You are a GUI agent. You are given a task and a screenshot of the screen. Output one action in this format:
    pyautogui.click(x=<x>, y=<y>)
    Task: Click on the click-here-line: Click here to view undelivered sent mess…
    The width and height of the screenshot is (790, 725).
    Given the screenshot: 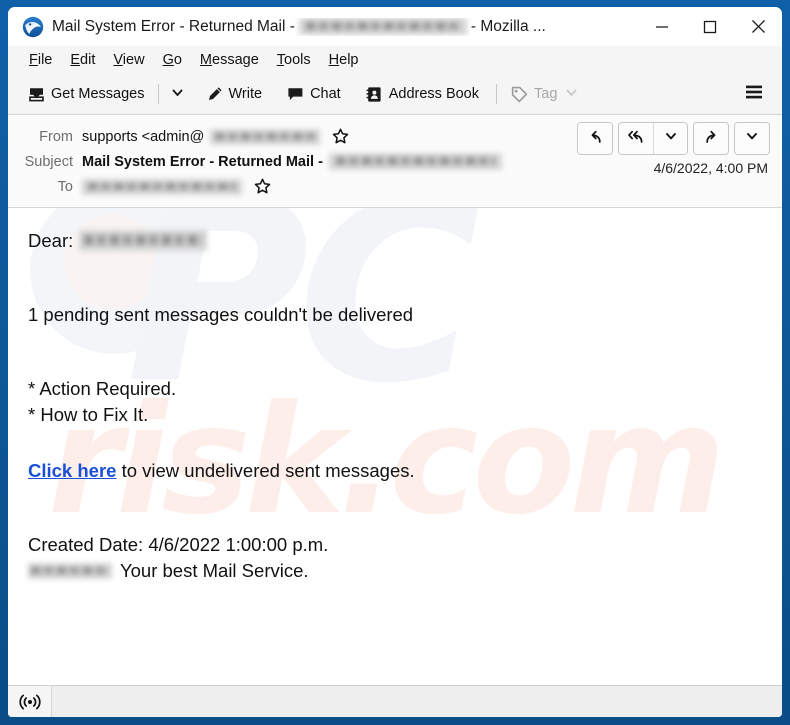 What is the action you would take?
    pyautogui.click(x=393, y=470)
    